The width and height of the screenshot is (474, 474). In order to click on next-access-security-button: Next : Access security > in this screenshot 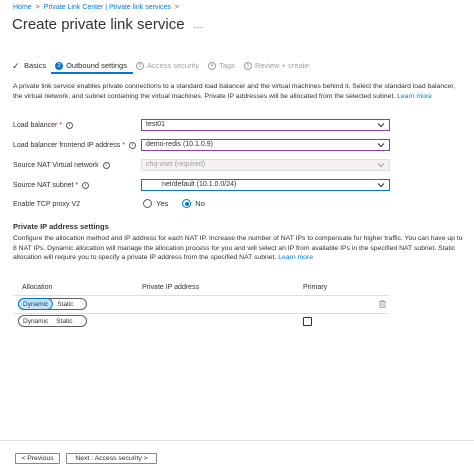, I will do `click(111, 458)`.